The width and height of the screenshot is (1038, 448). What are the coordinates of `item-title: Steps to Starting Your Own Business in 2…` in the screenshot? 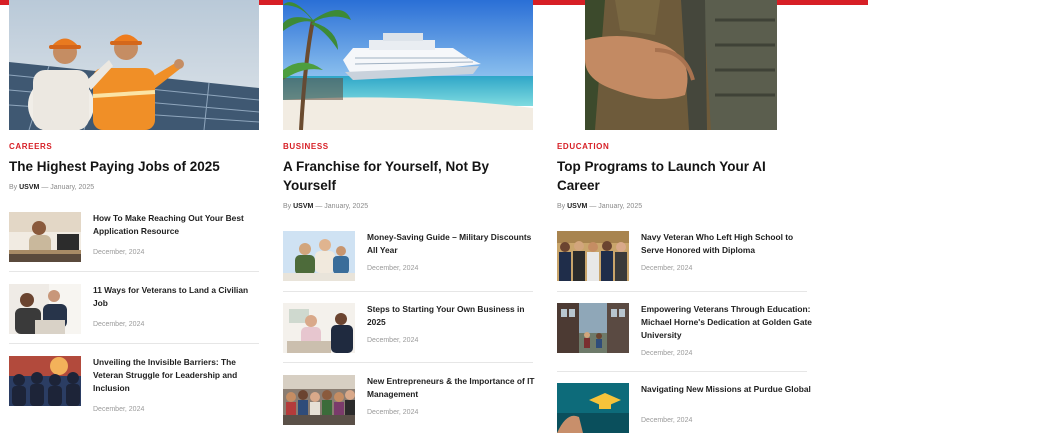 It's located at (453, 316).